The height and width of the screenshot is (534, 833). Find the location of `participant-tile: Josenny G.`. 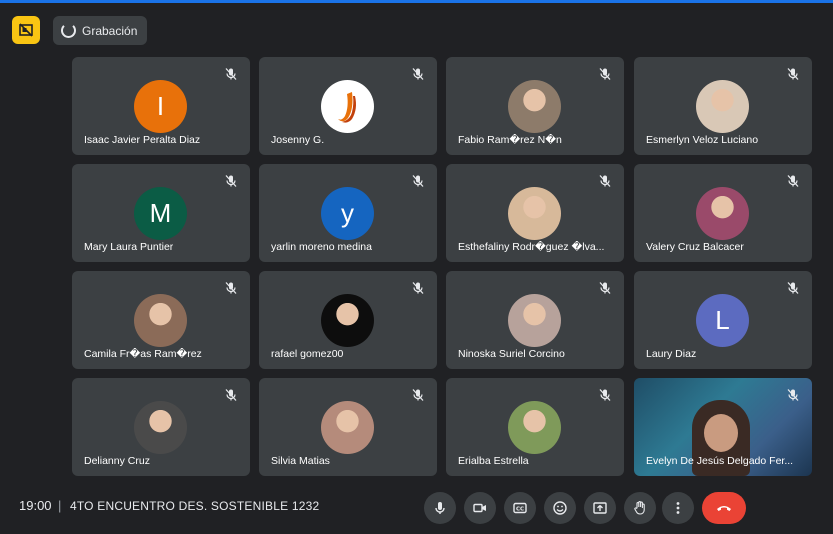

participant-tile: Josenny G. is located at coordinates (348, 106).